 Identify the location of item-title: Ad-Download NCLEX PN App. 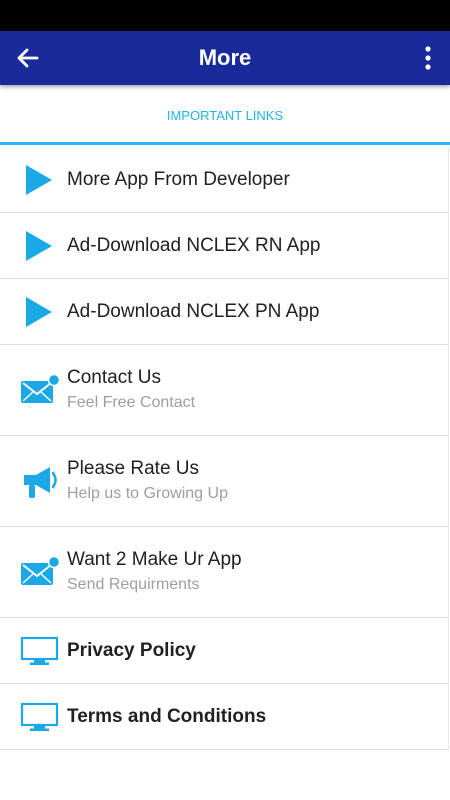
(193, 311).